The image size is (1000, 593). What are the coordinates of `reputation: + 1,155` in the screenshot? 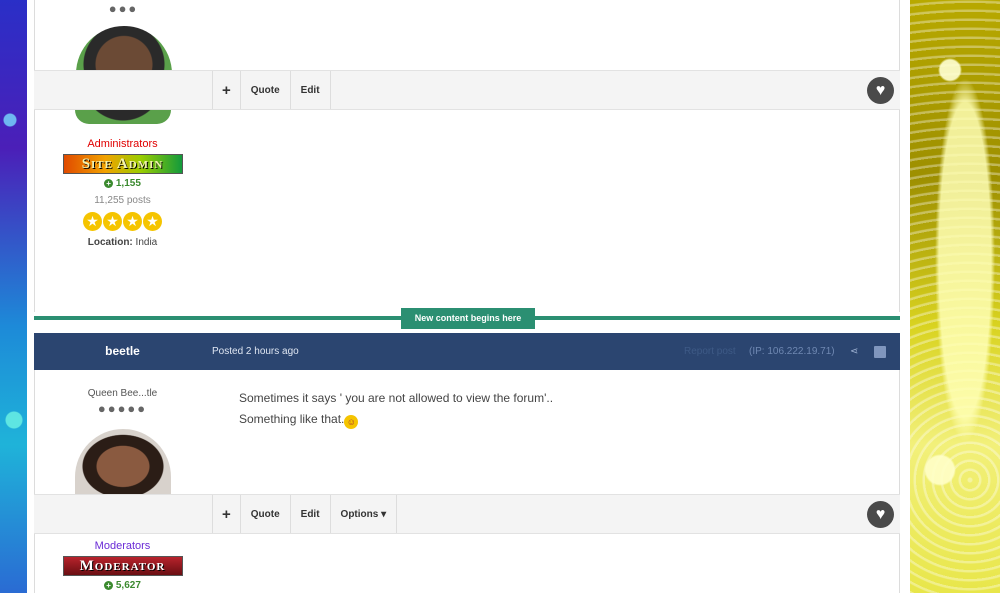 It's located at (122, 183).